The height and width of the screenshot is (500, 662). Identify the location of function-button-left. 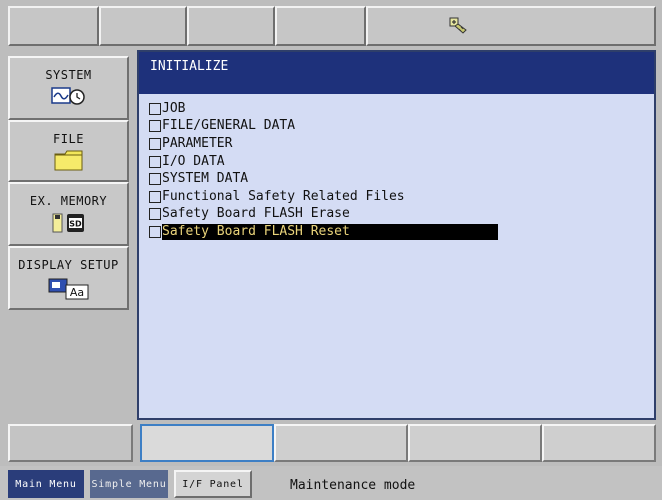
(70, 443).